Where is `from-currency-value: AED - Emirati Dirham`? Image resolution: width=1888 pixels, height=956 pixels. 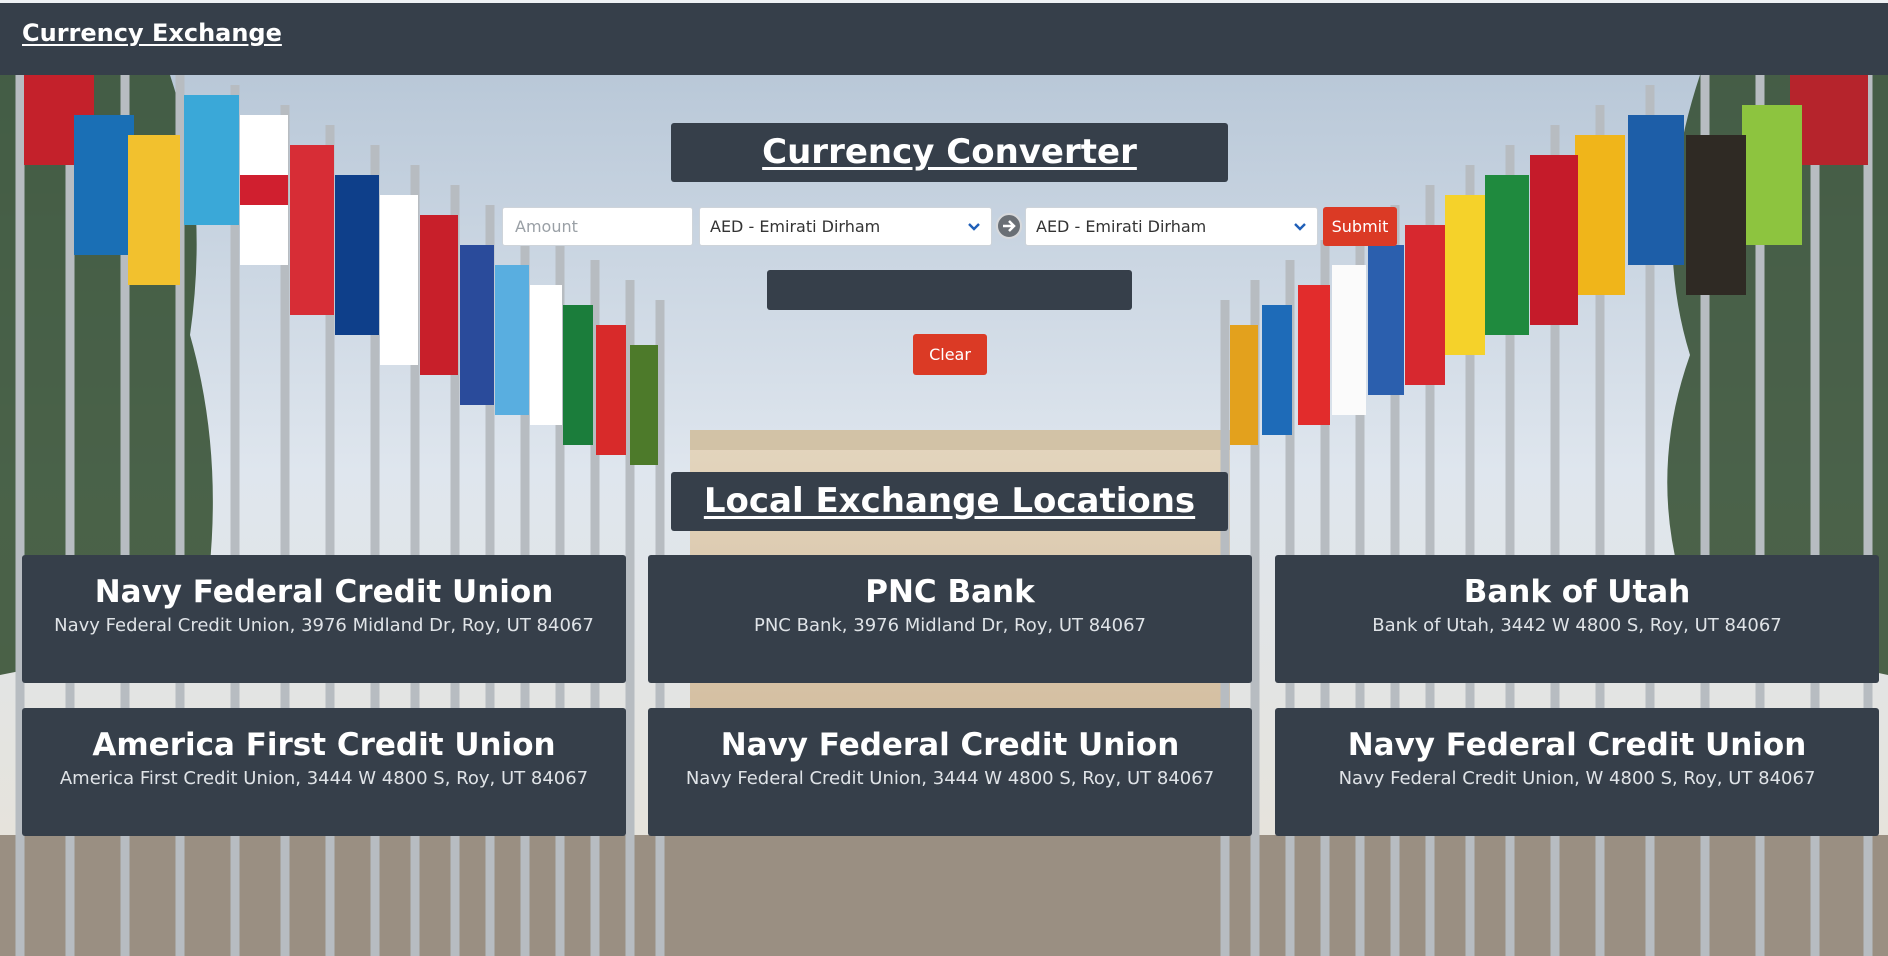 from-currency-value: AED - Emirati Dirham is located at coordinates (795, 226).